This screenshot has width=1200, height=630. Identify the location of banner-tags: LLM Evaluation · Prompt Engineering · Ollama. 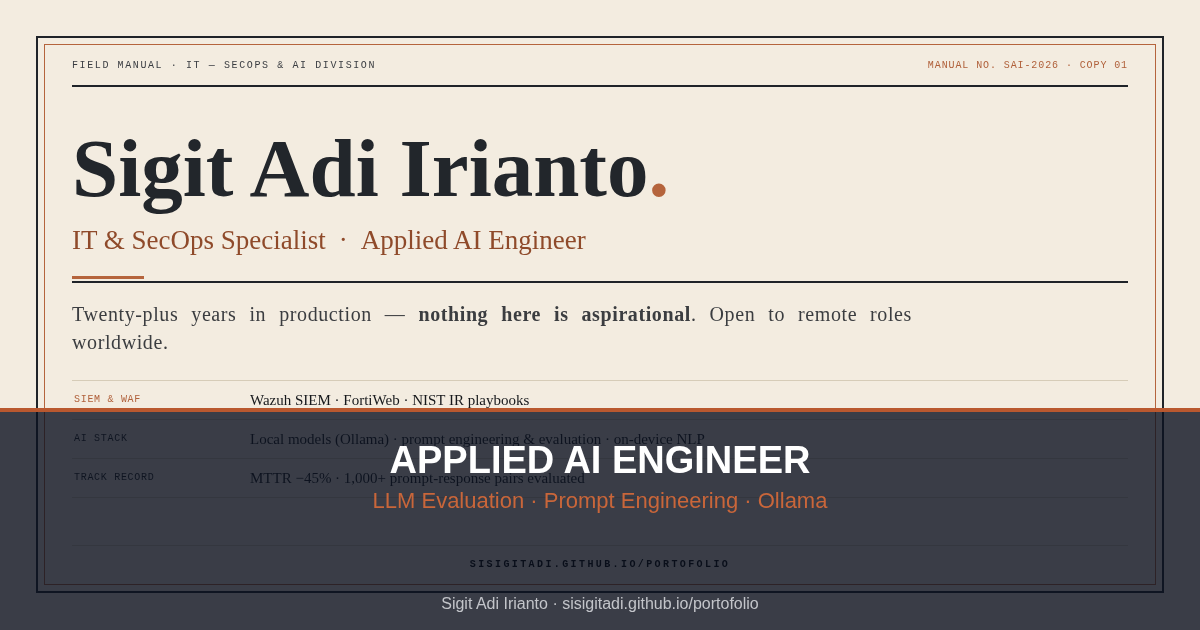
(600, 501).